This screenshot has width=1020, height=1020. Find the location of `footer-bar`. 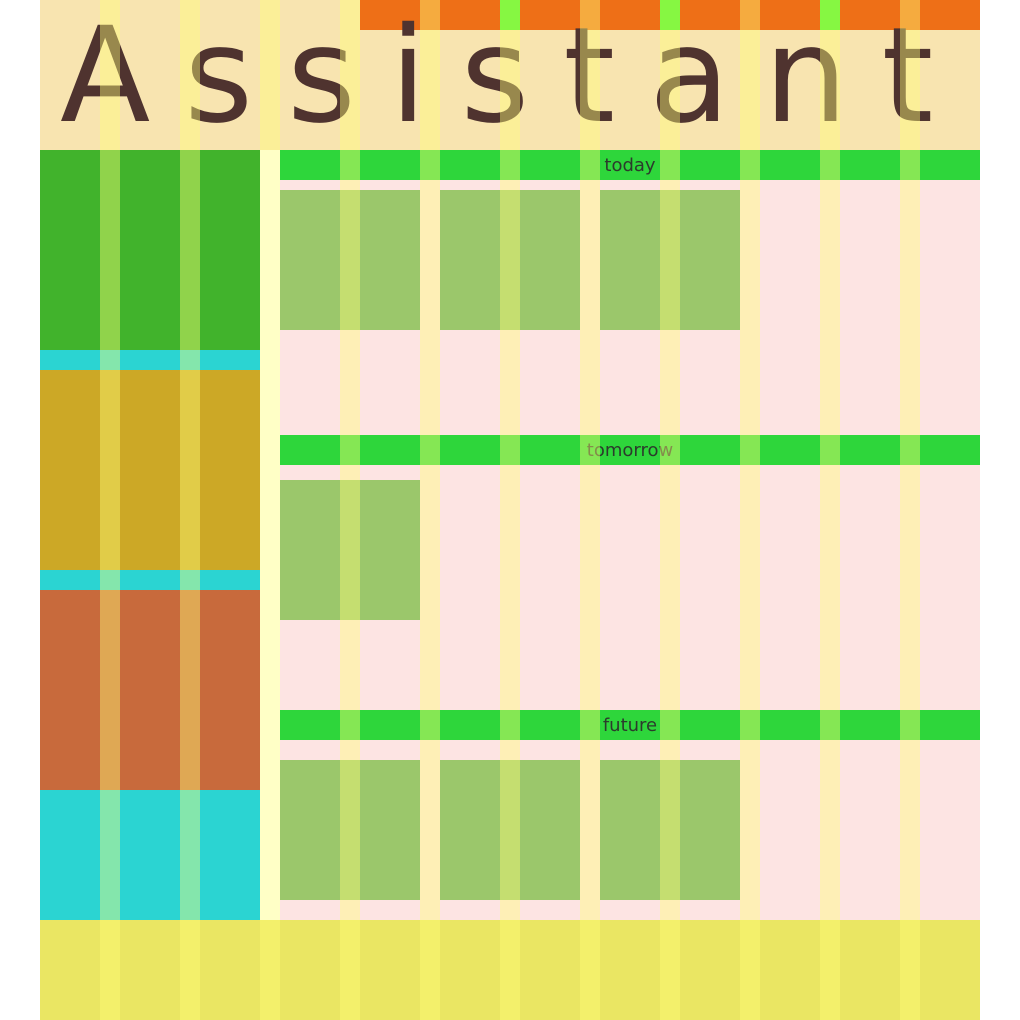

footer-bar is located at coordinates (510, 970).